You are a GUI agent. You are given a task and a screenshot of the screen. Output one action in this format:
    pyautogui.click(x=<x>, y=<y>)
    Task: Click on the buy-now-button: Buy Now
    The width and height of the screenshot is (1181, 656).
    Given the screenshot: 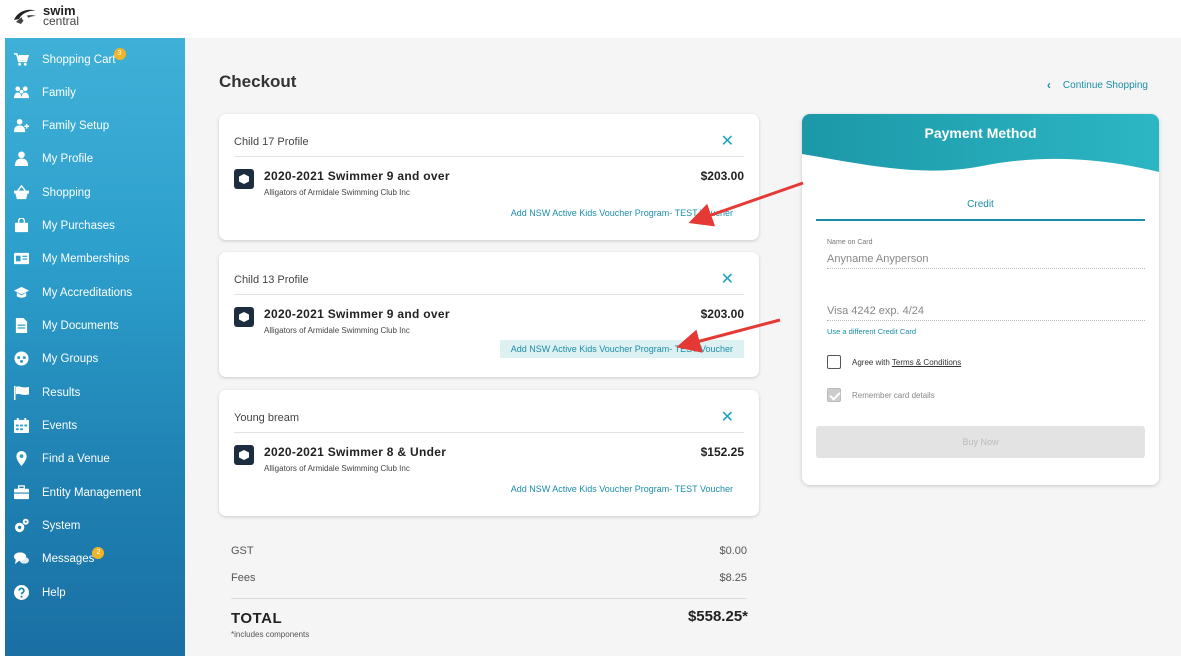 What is the action you would take?
    pyautogui.click(x=980, y=442)
    